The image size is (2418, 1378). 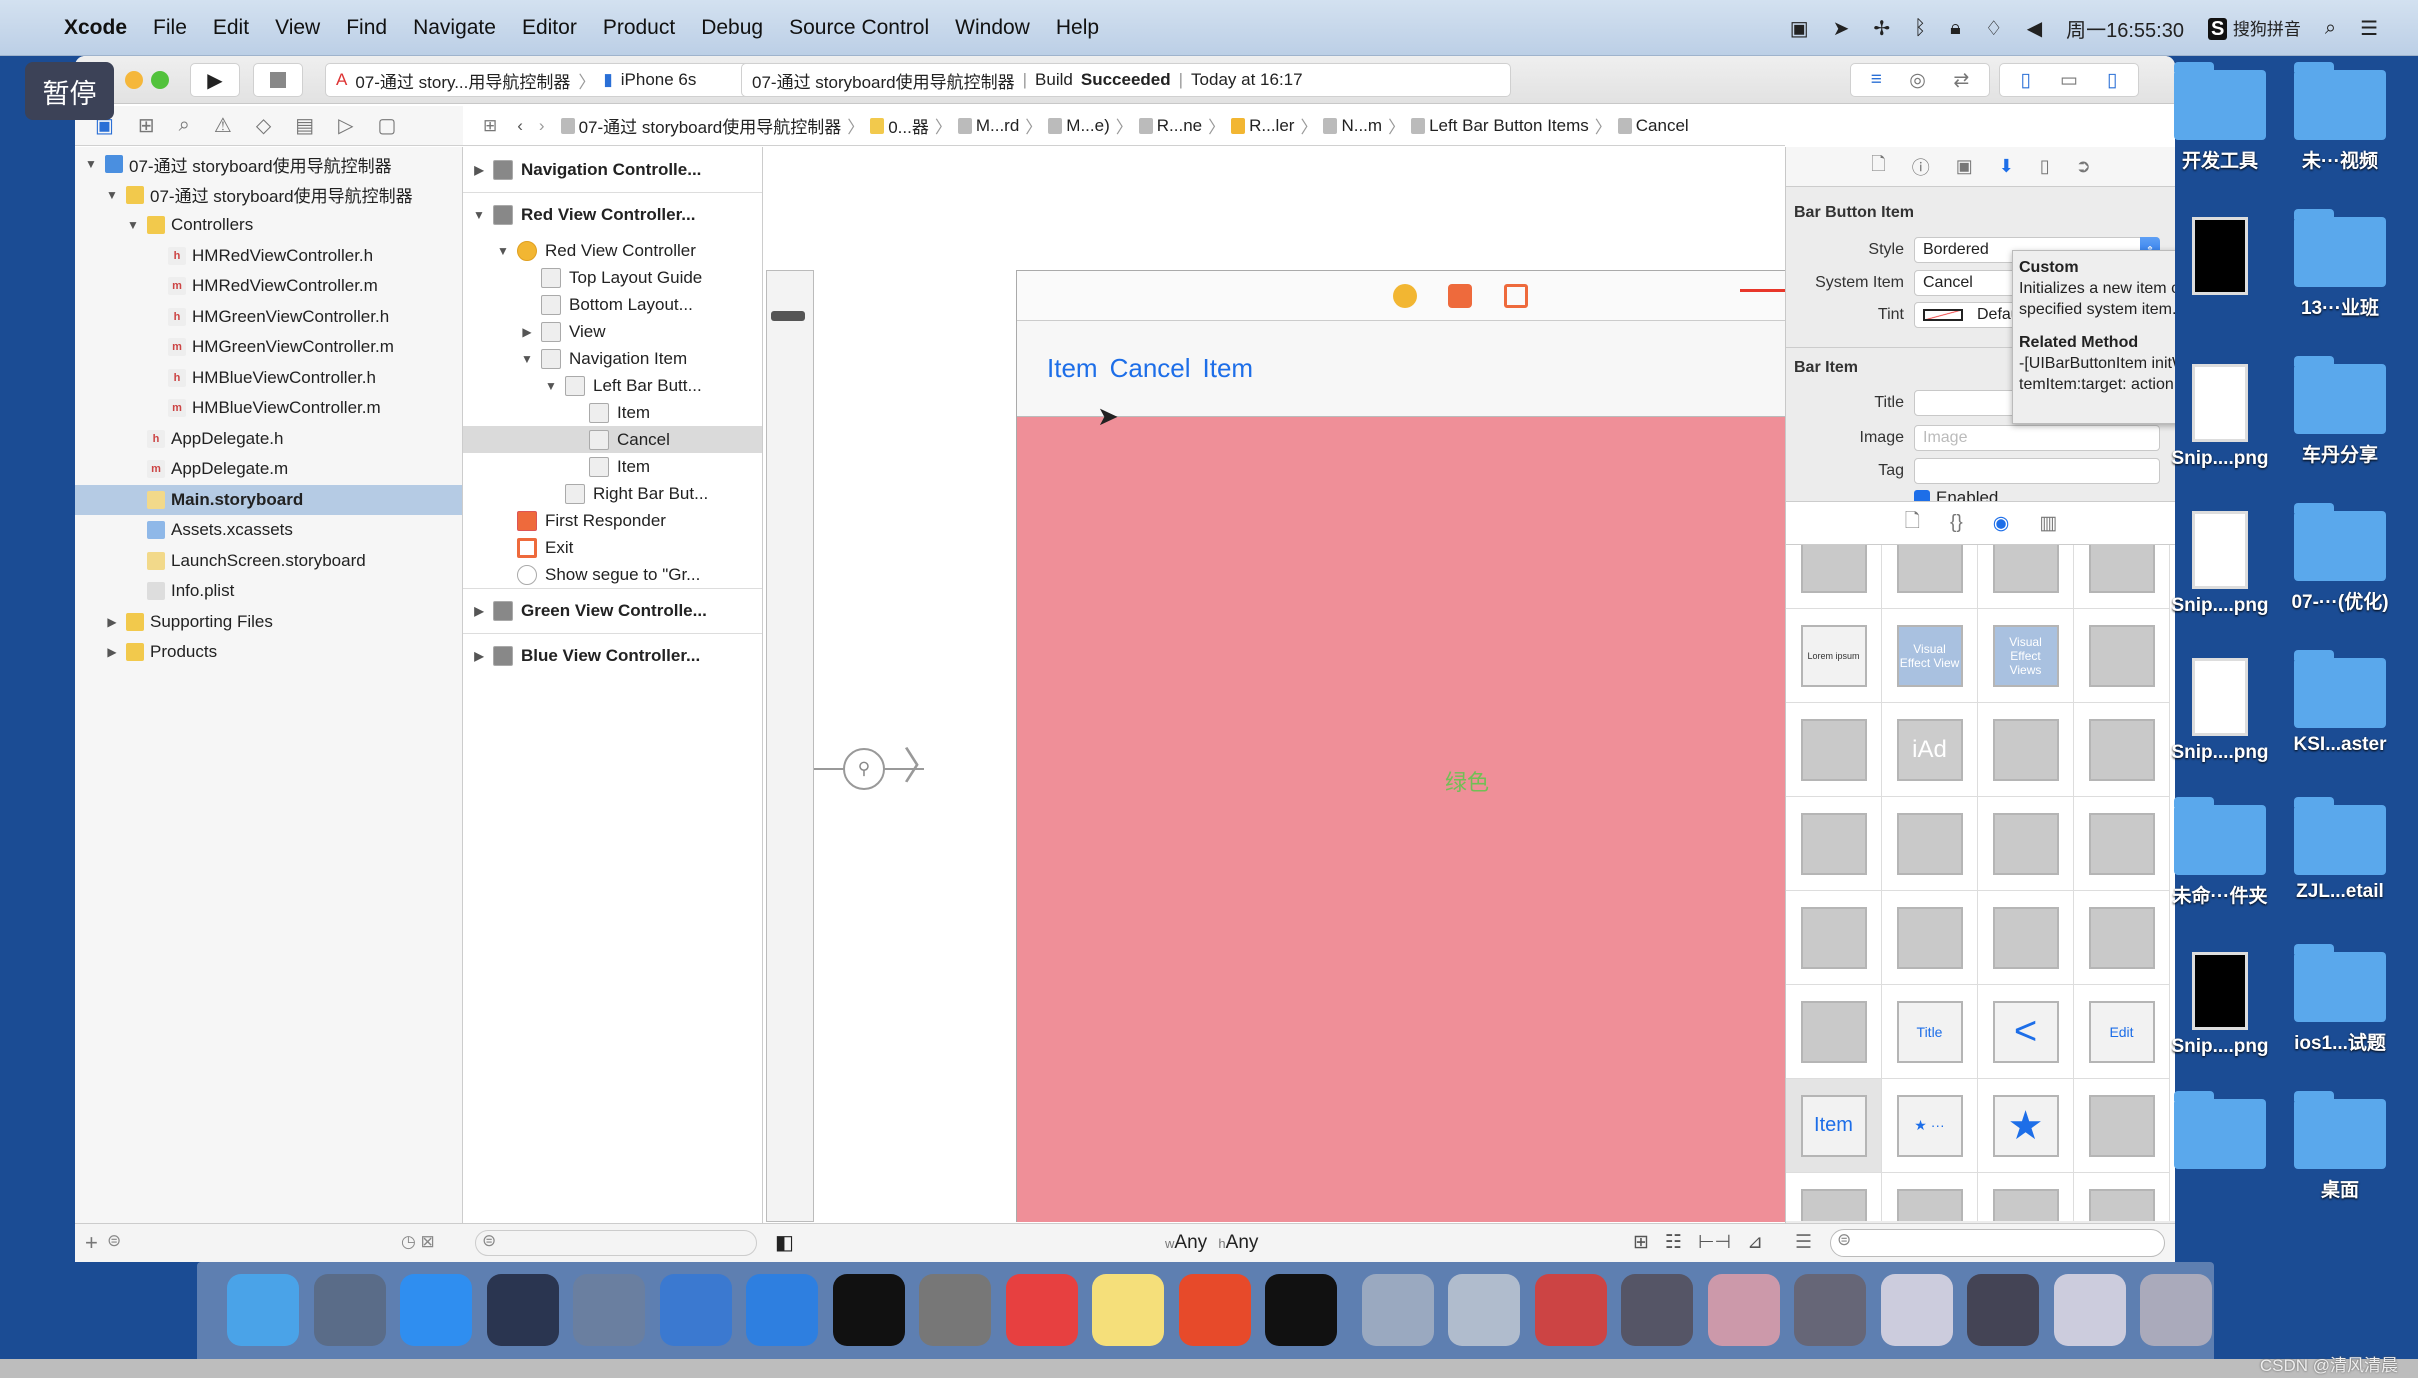 What do you see at coordinates (1500, 125) in the screenshot?
I see `jump-bar-item: Left Bar Button Items` at bounding box center [1500, 125].